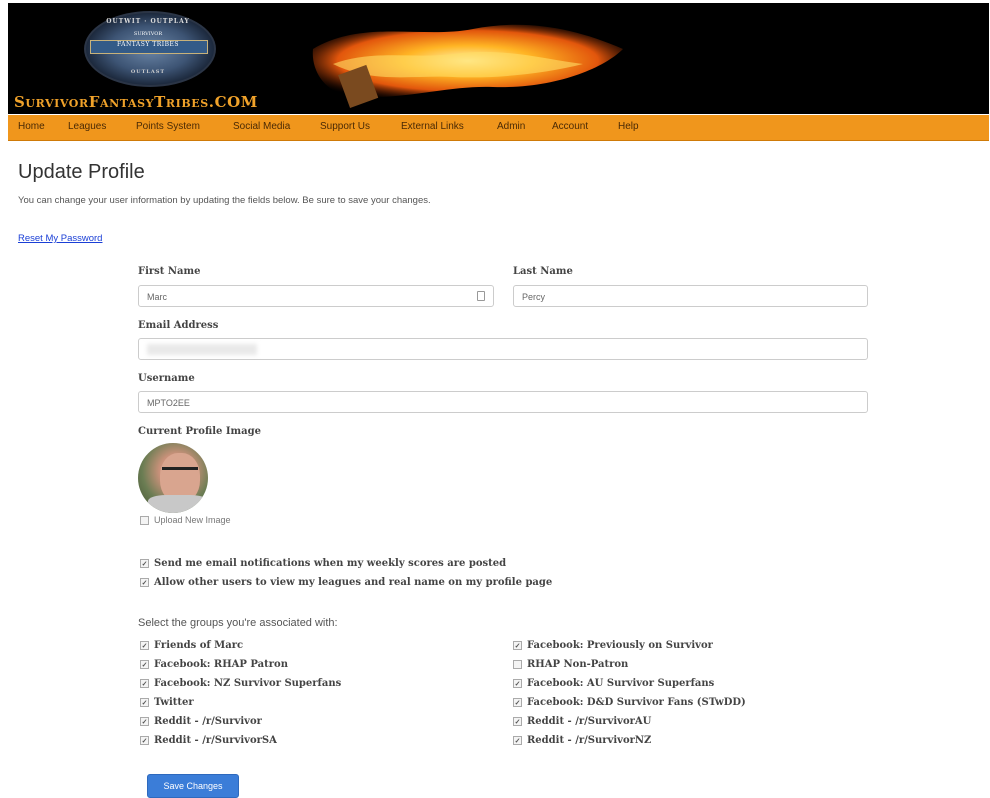 This screenshot has width=990, height=798. What do you see at coordinates (81, 172) in the screenshot?
I see `page-title: Update Profile` at bounding box center [81, 172].